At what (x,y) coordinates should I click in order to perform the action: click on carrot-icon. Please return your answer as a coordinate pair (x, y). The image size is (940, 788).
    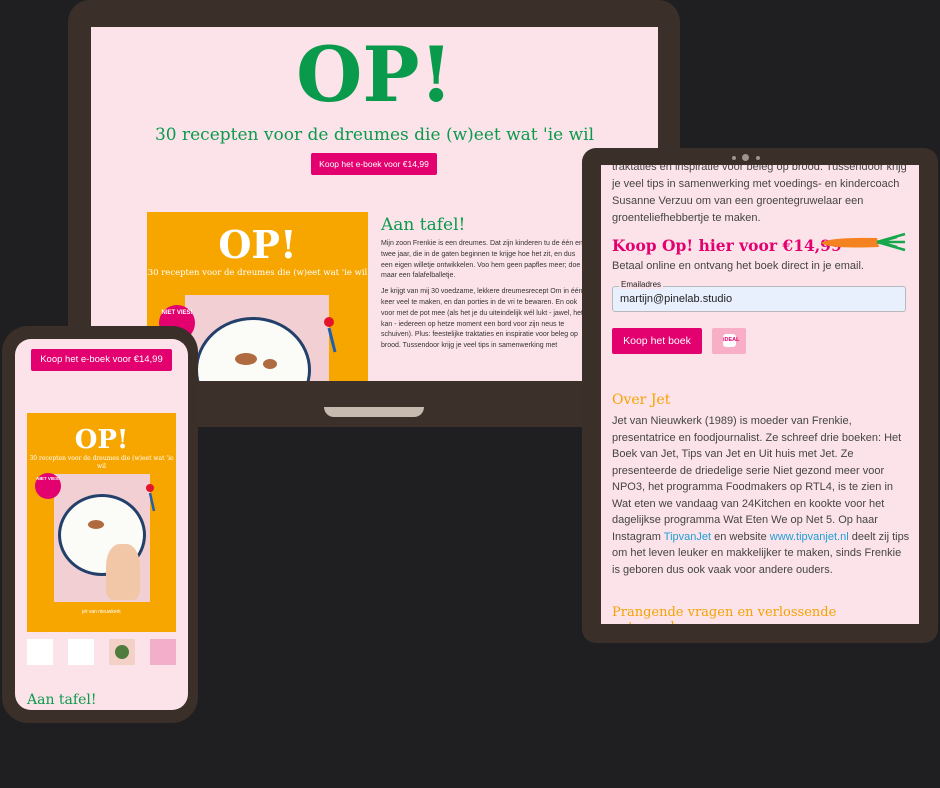
    Looking at the image, I should click on (863, 242).